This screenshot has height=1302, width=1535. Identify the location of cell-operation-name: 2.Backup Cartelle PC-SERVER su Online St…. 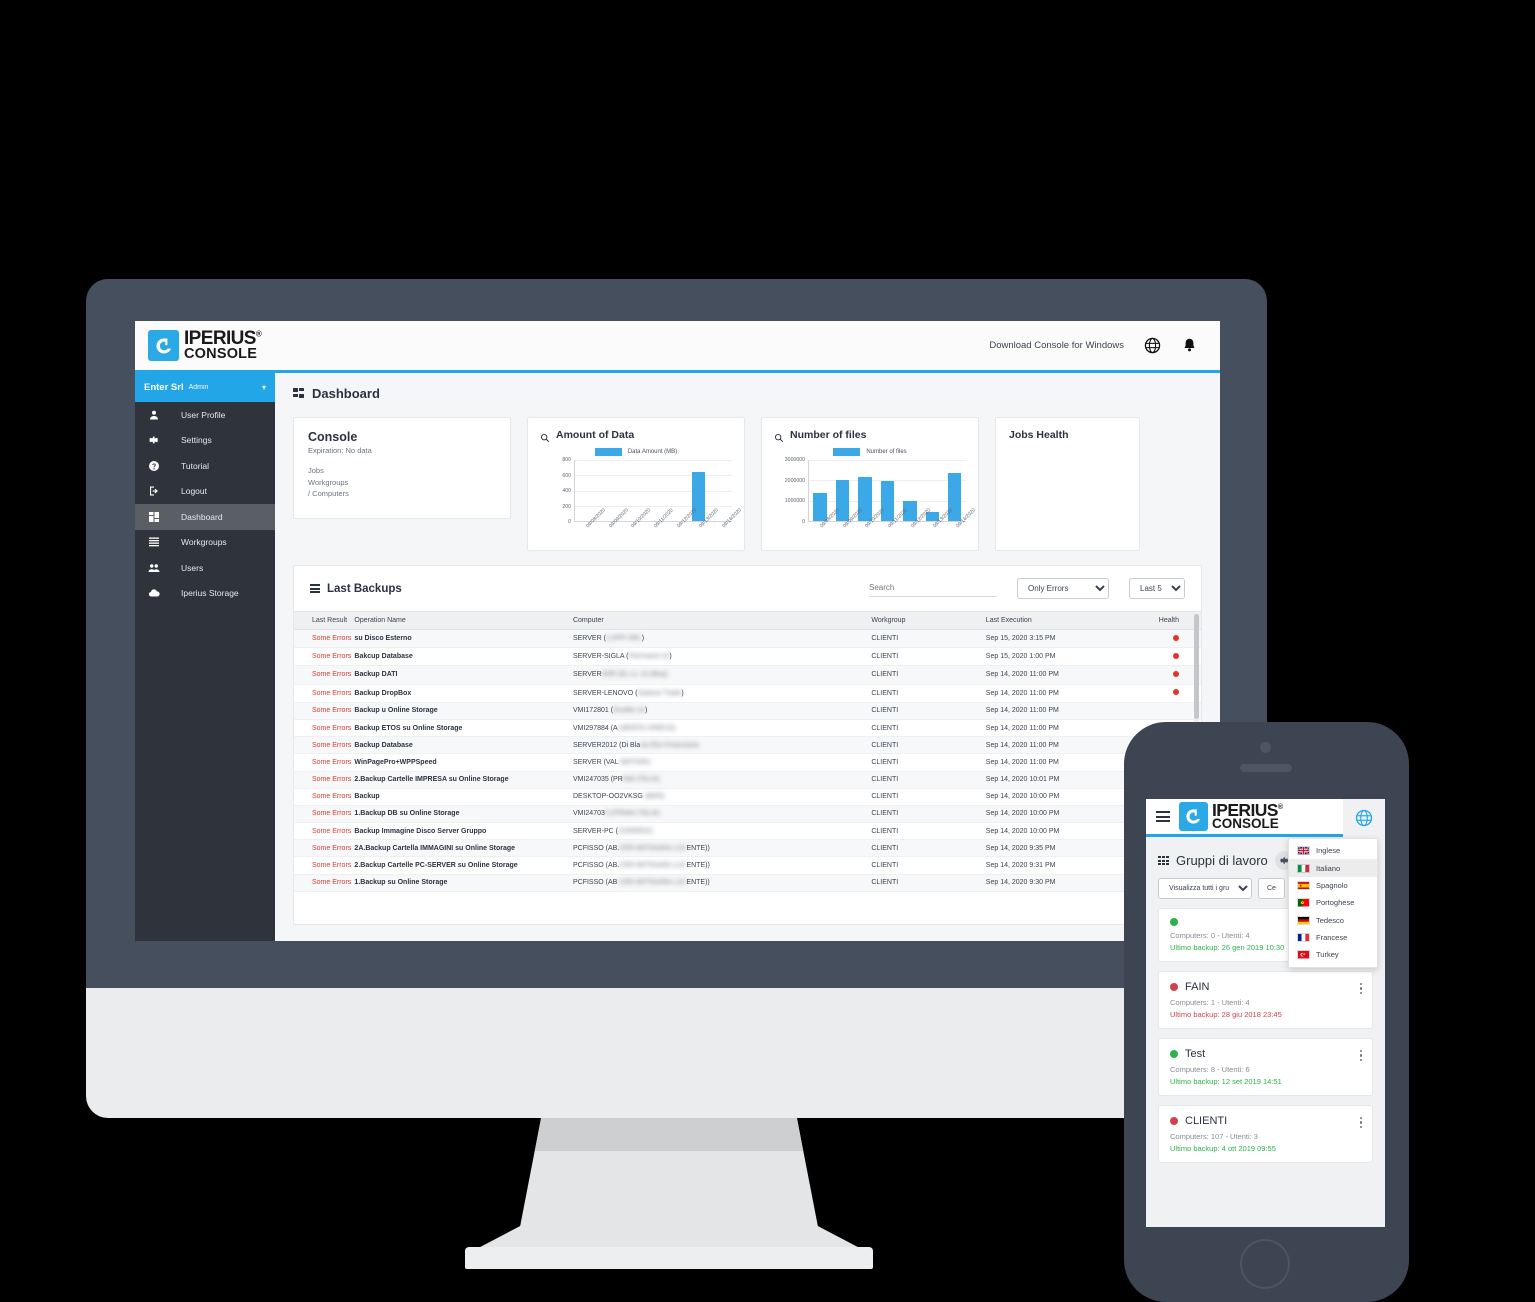
(463, 865).